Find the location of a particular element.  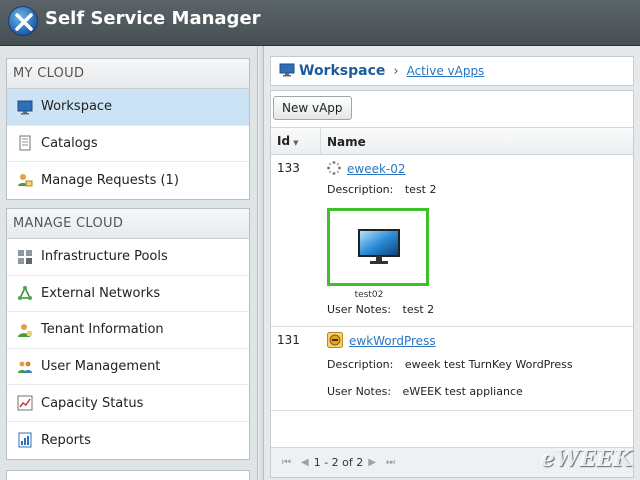

vm-thumbnail is located at coordinates (378, 247).